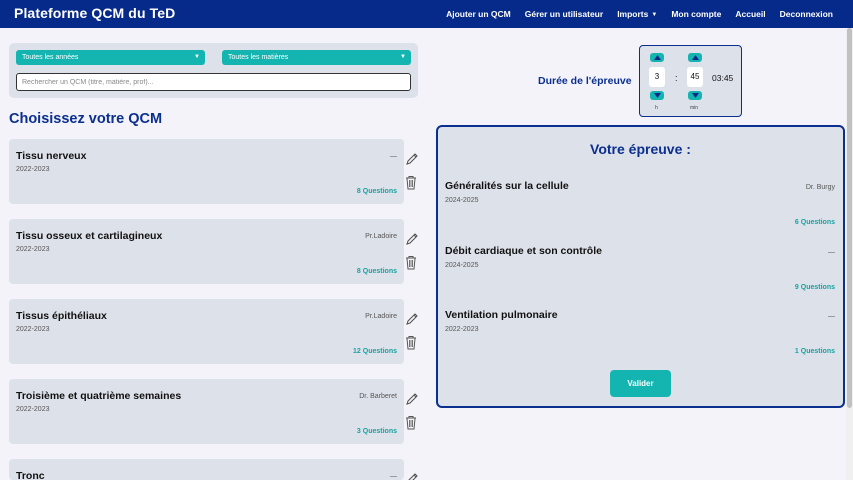 The width and height of the screenshot is (853, 480). Describe the element at coordinates (523, 251) in the screenshot. I see `epreuve-item-name: Débit cardiaque et son contrôle` at that location.